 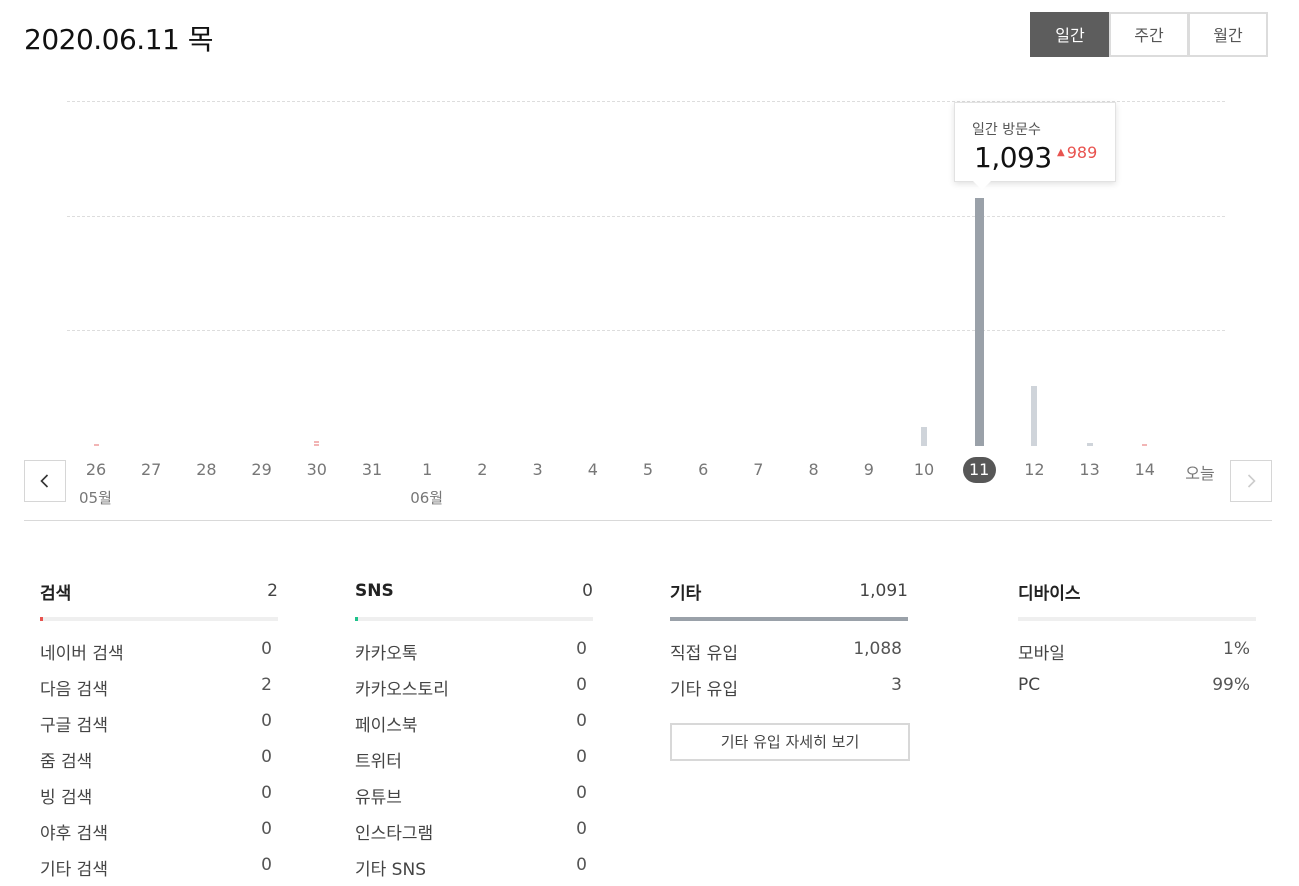 I want to click on list-item: 모바일 1%, so click(x=1137, y=657).